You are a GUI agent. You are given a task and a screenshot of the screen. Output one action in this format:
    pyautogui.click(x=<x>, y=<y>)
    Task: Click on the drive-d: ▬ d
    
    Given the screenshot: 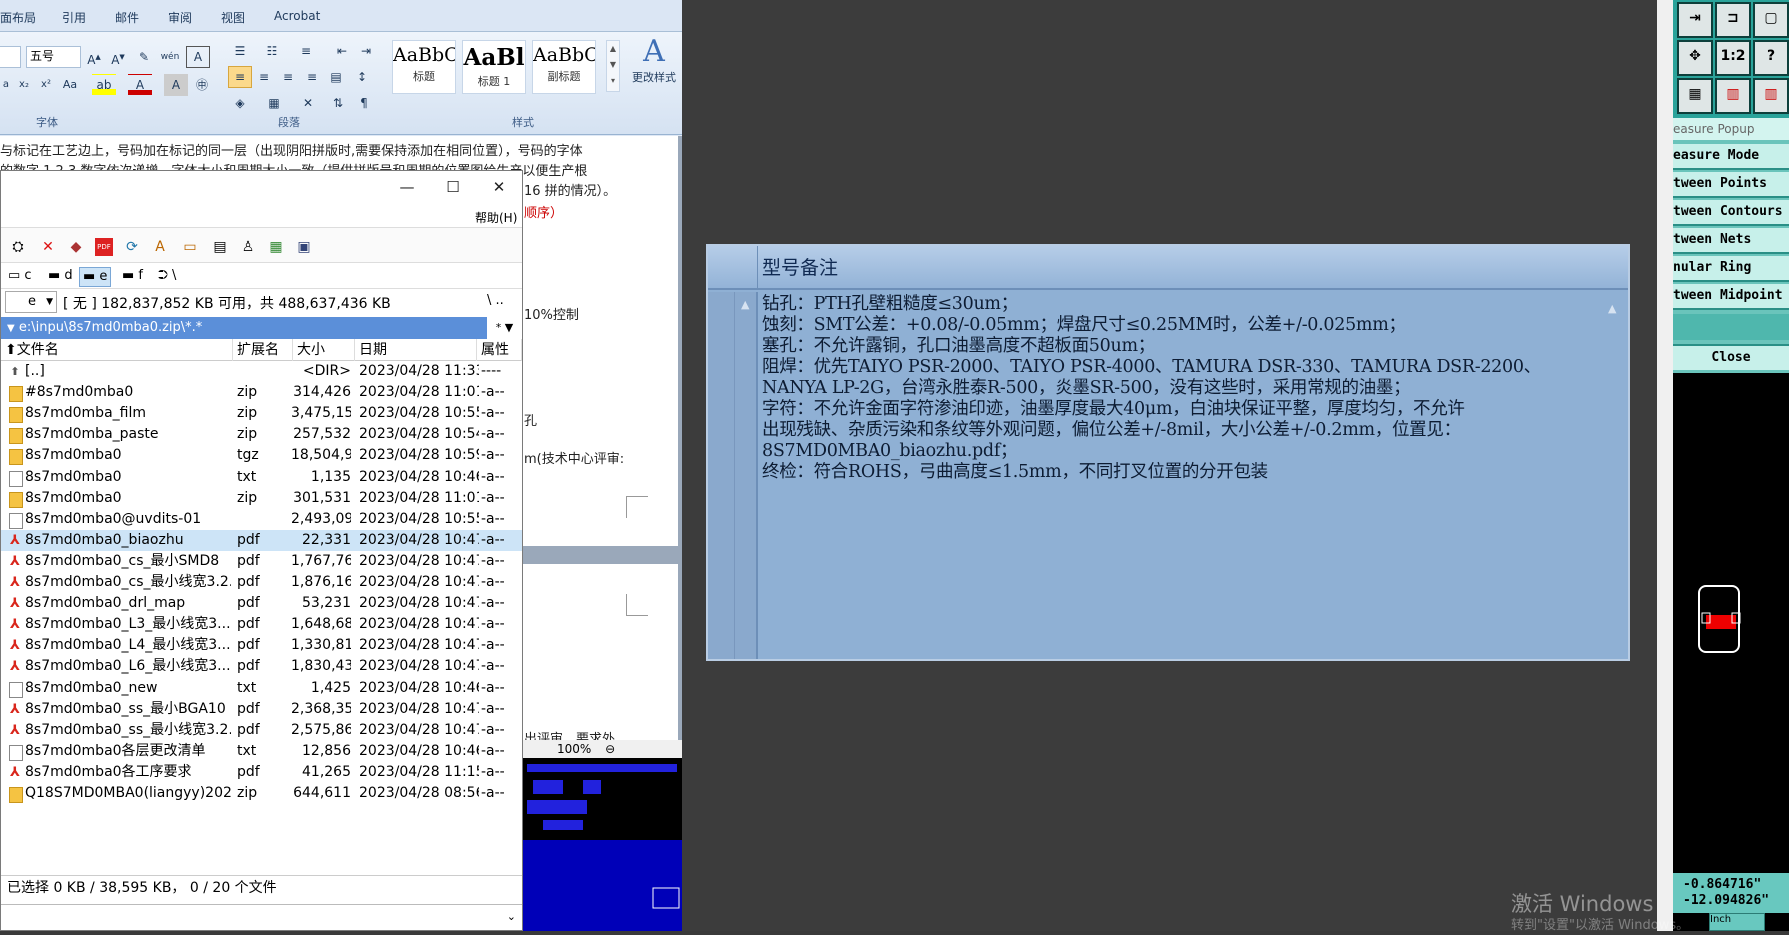 What is the action you would take?
    pyautogui.click(x=60, y=276)
    